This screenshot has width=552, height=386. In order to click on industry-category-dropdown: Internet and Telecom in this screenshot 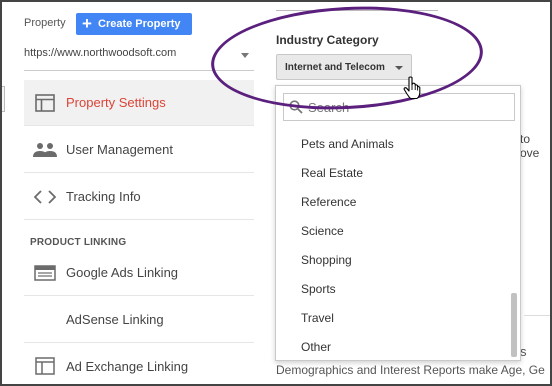, I will do `click(344, 67)`.